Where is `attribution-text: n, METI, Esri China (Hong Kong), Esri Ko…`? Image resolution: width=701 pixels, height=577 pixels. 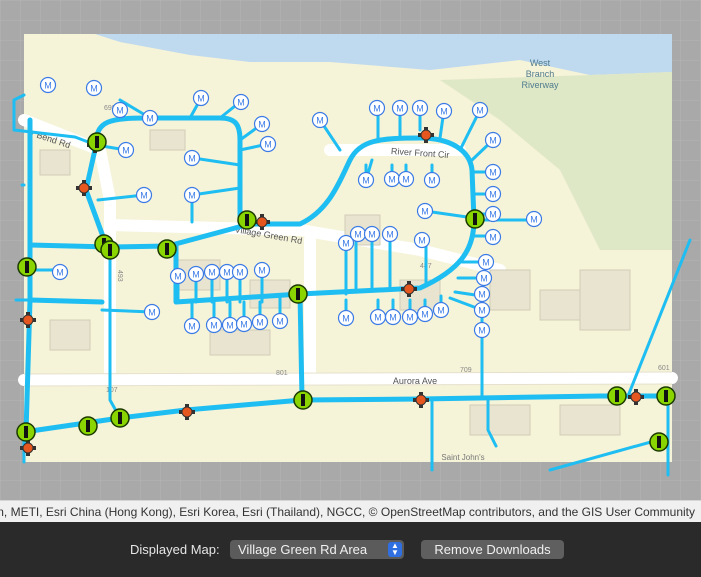 attribution-text: n, METI, Esri China (Hong Kong), Esri Ko… is located at coordinates (347, 512).